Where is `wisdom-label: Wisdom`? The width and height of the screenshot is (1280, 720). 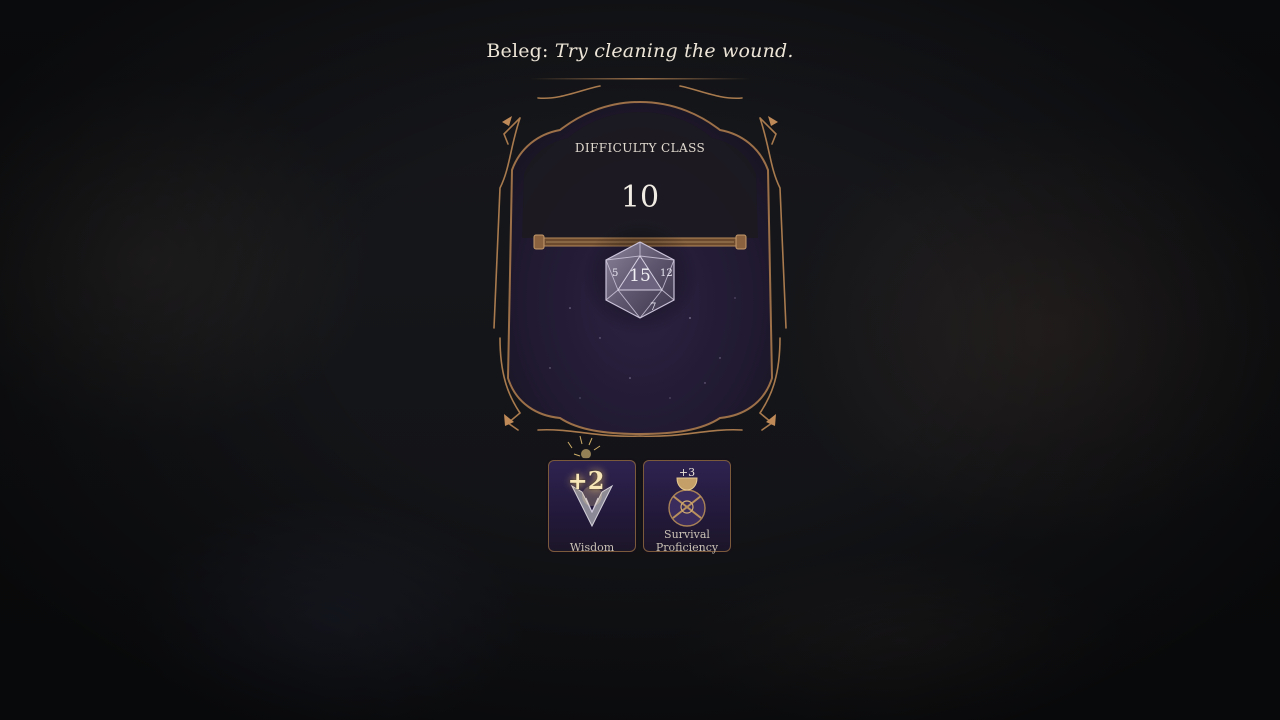
wisdom-label: Wisdom is located at coordinates (592, 547).